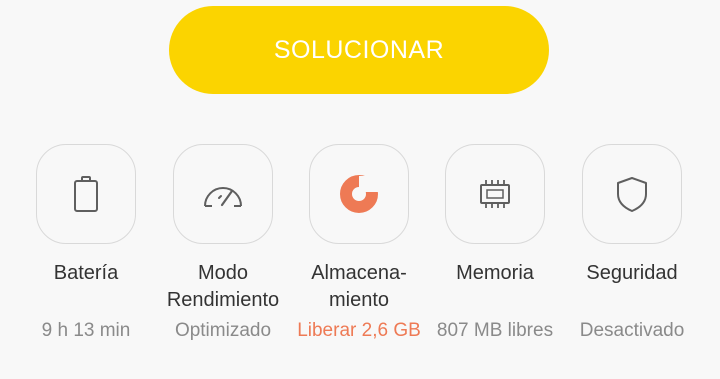 The image size is (720, 379). What do you see at coordinates (495, 273) in the screenshot?
I see `tile-memory-label: Memoria` at bounding box center [495, 273].